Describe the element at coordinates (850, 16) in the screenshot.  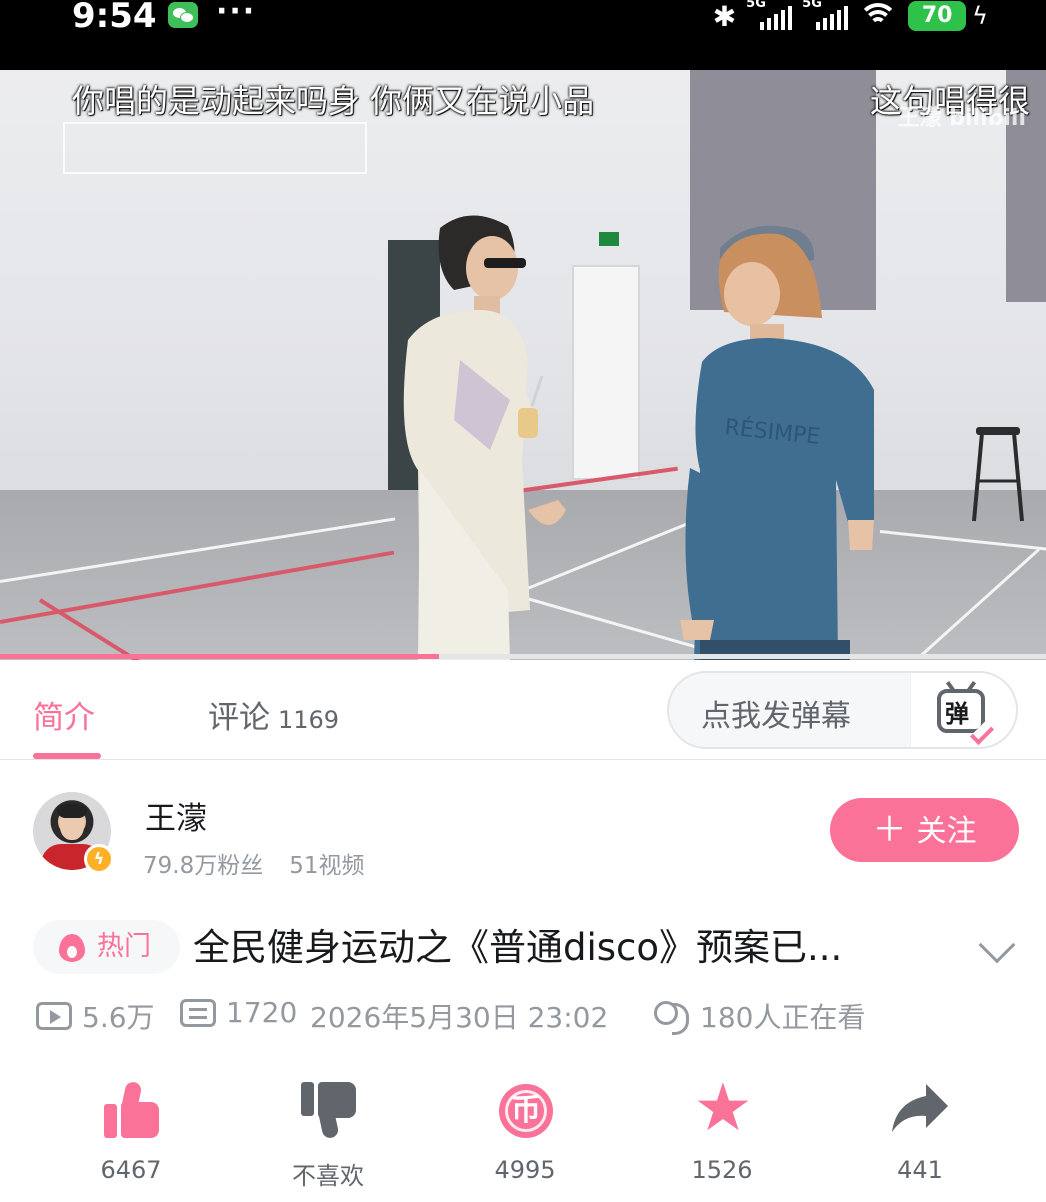
I see `status-icons: ✱ 5G 5G 70 ϟ` at that location.